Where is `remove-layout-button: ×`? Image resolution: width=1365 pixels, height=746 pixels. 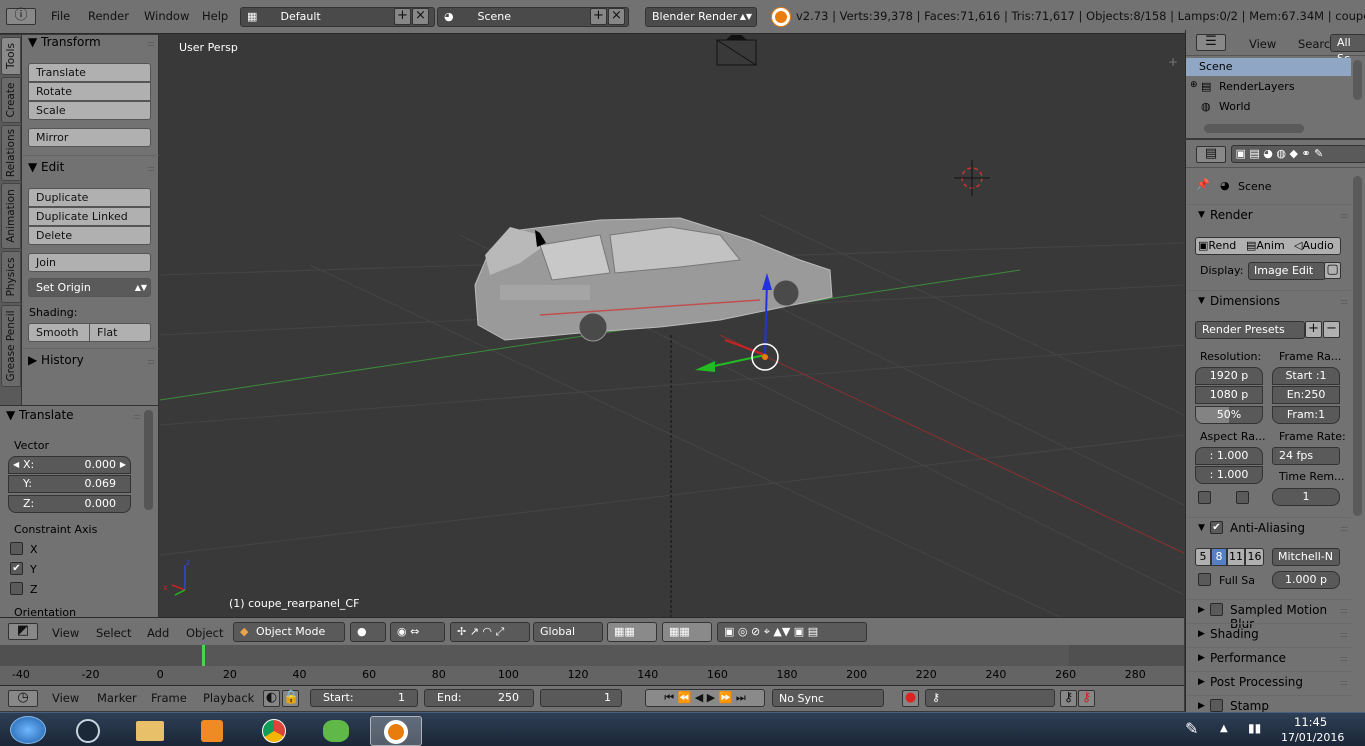 remove-layout-button: × is located at coordinates (420, 16).